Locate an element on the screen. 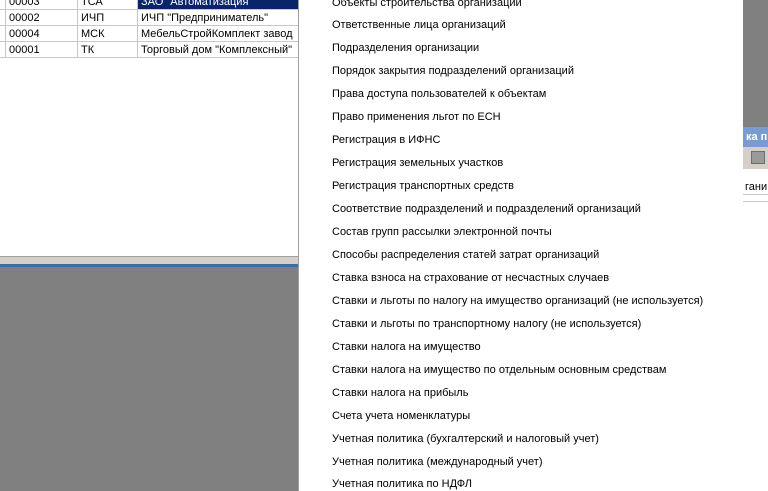  toolbar is located at coordinates (755, 158).